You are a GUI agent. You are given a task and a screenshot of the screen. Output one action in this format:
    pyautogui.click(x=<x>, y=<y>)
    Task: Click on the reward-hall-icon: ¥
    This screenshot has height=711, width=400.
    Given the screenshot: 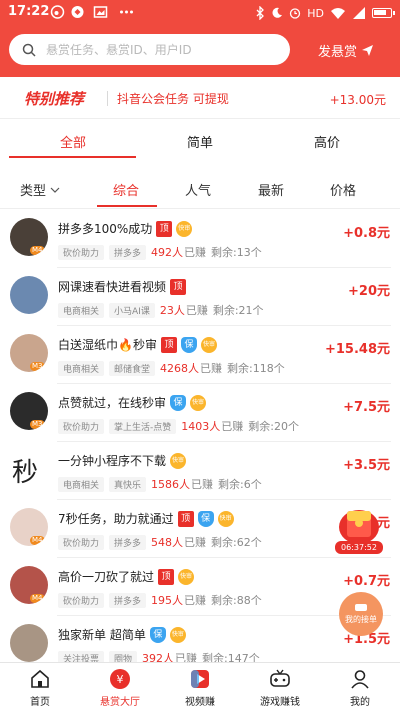 What is the action you would take?
    pyautogui.click(x=120, y=679)
    